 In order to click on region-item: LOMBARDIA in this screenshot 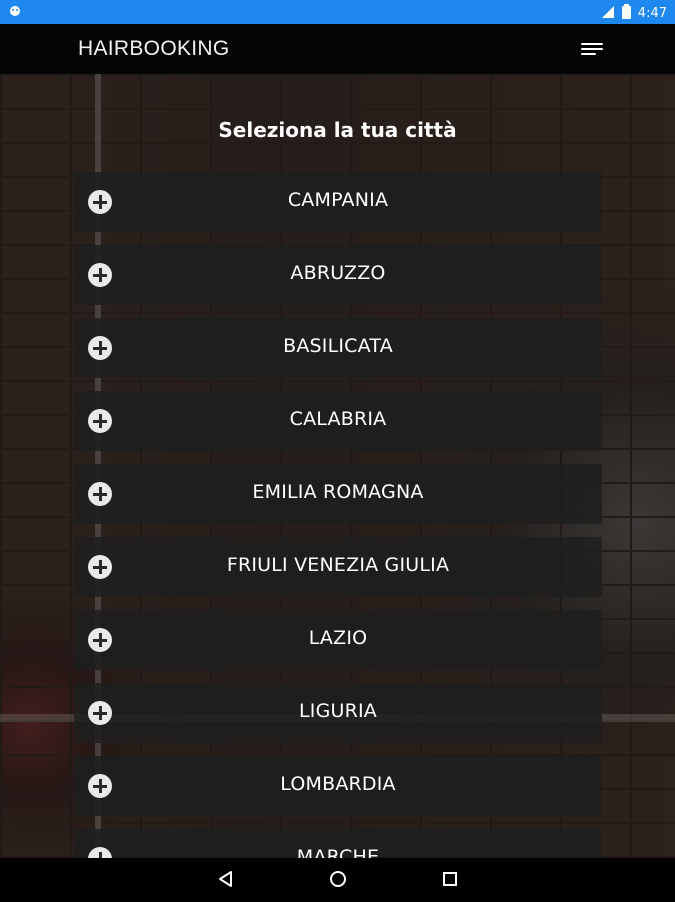, I will do `click(338, 786)`.